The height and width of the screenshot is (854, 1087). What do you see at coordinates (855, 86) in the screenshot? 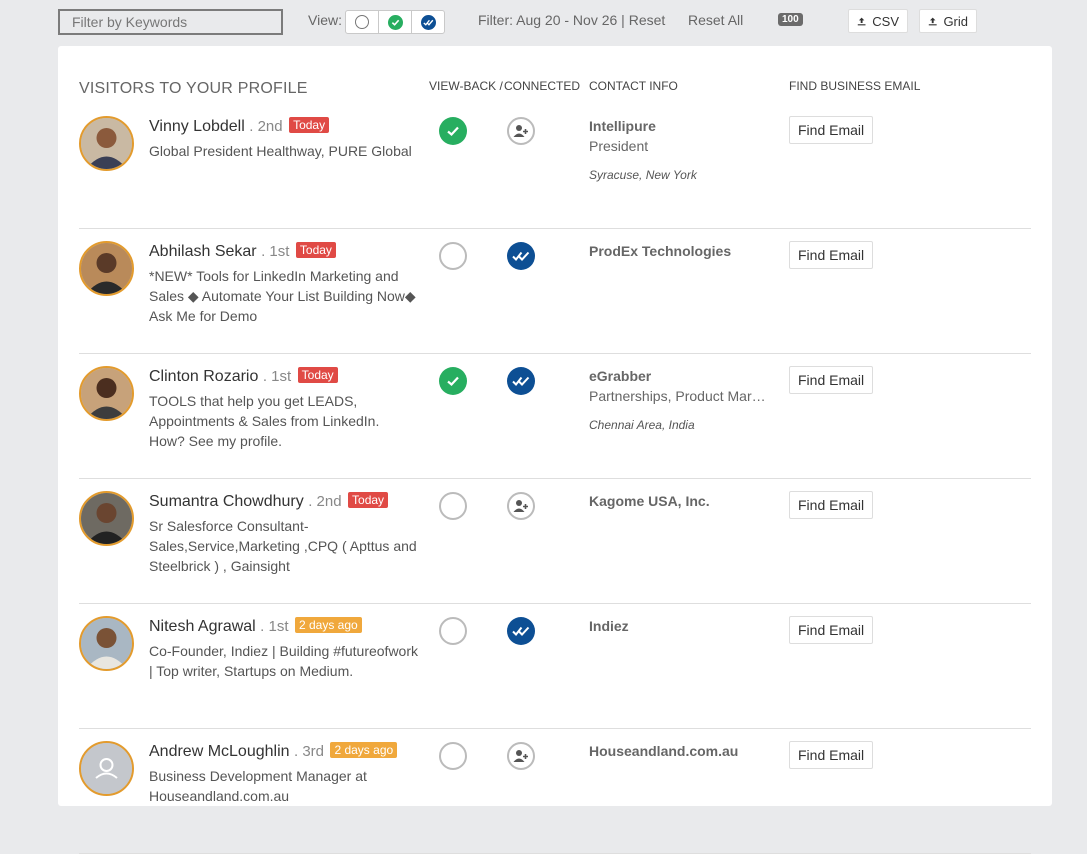
I see `column-header-find-email: FIND BUSINESS EMAIL` at bounding box center [855, 86].